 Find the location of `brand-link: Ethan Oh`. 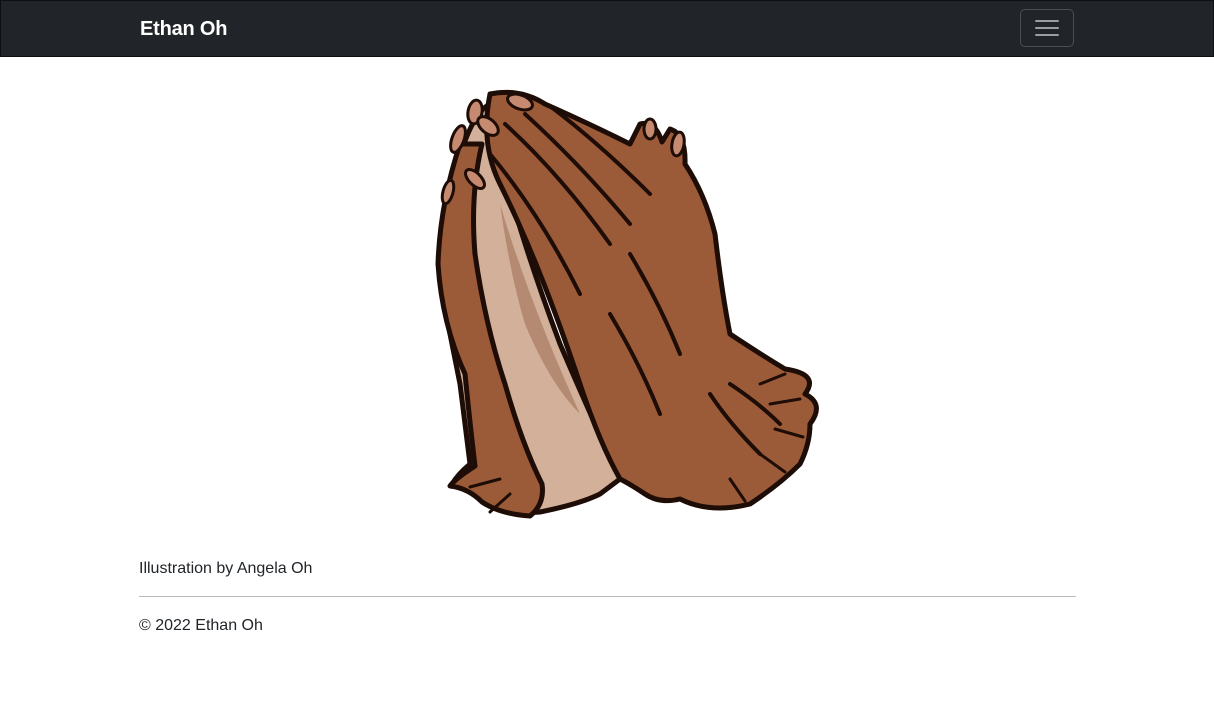

brand-link: Ethan Oh is located at coordinates (183, 29).